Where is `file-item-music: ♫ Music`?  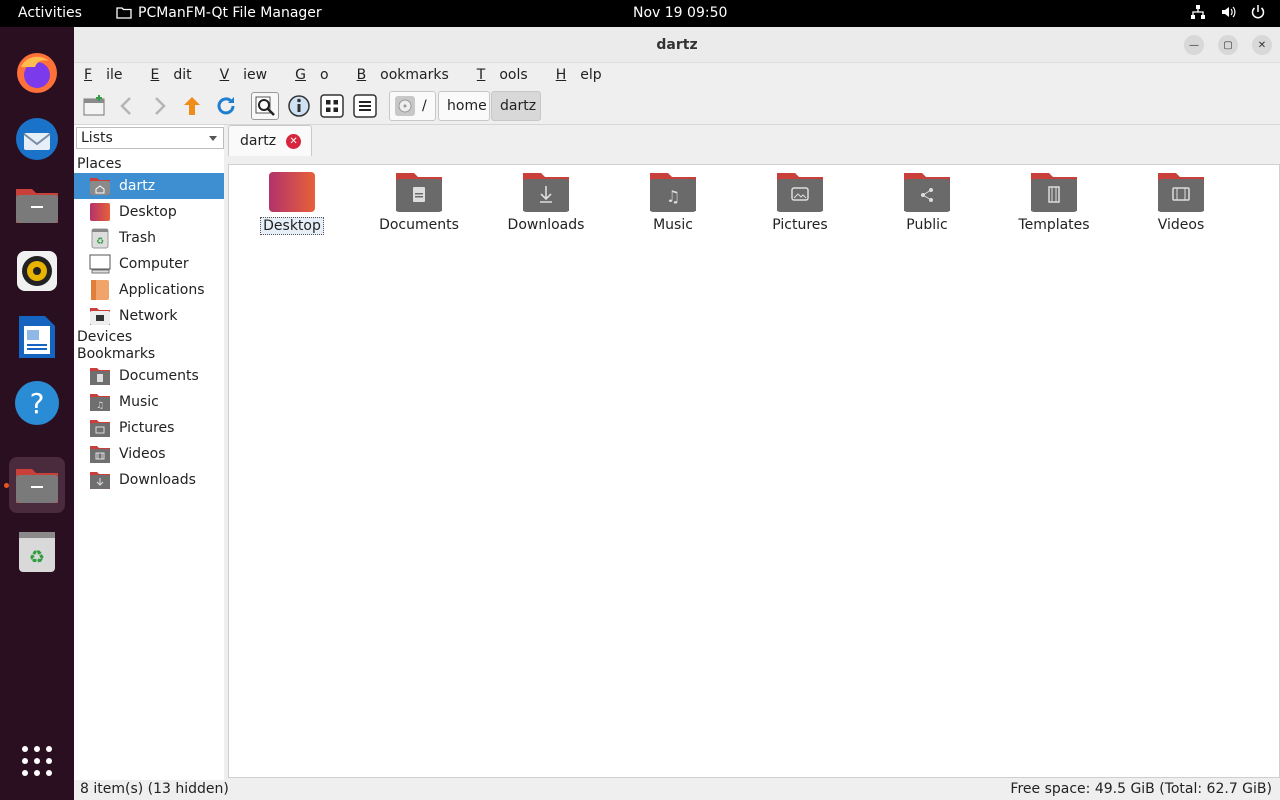 file-item-music: ♫ Music is located at coordinates (673, 202).